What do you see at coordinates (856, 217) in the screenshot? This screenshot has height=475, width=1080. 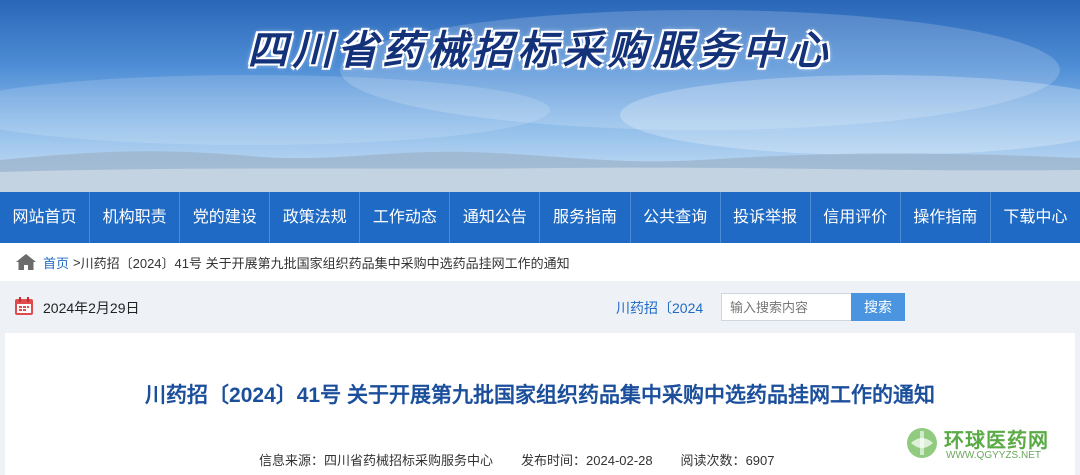 I see `nav-item-credit-evaluation: 信用评价` at bounding box center [856, 217].